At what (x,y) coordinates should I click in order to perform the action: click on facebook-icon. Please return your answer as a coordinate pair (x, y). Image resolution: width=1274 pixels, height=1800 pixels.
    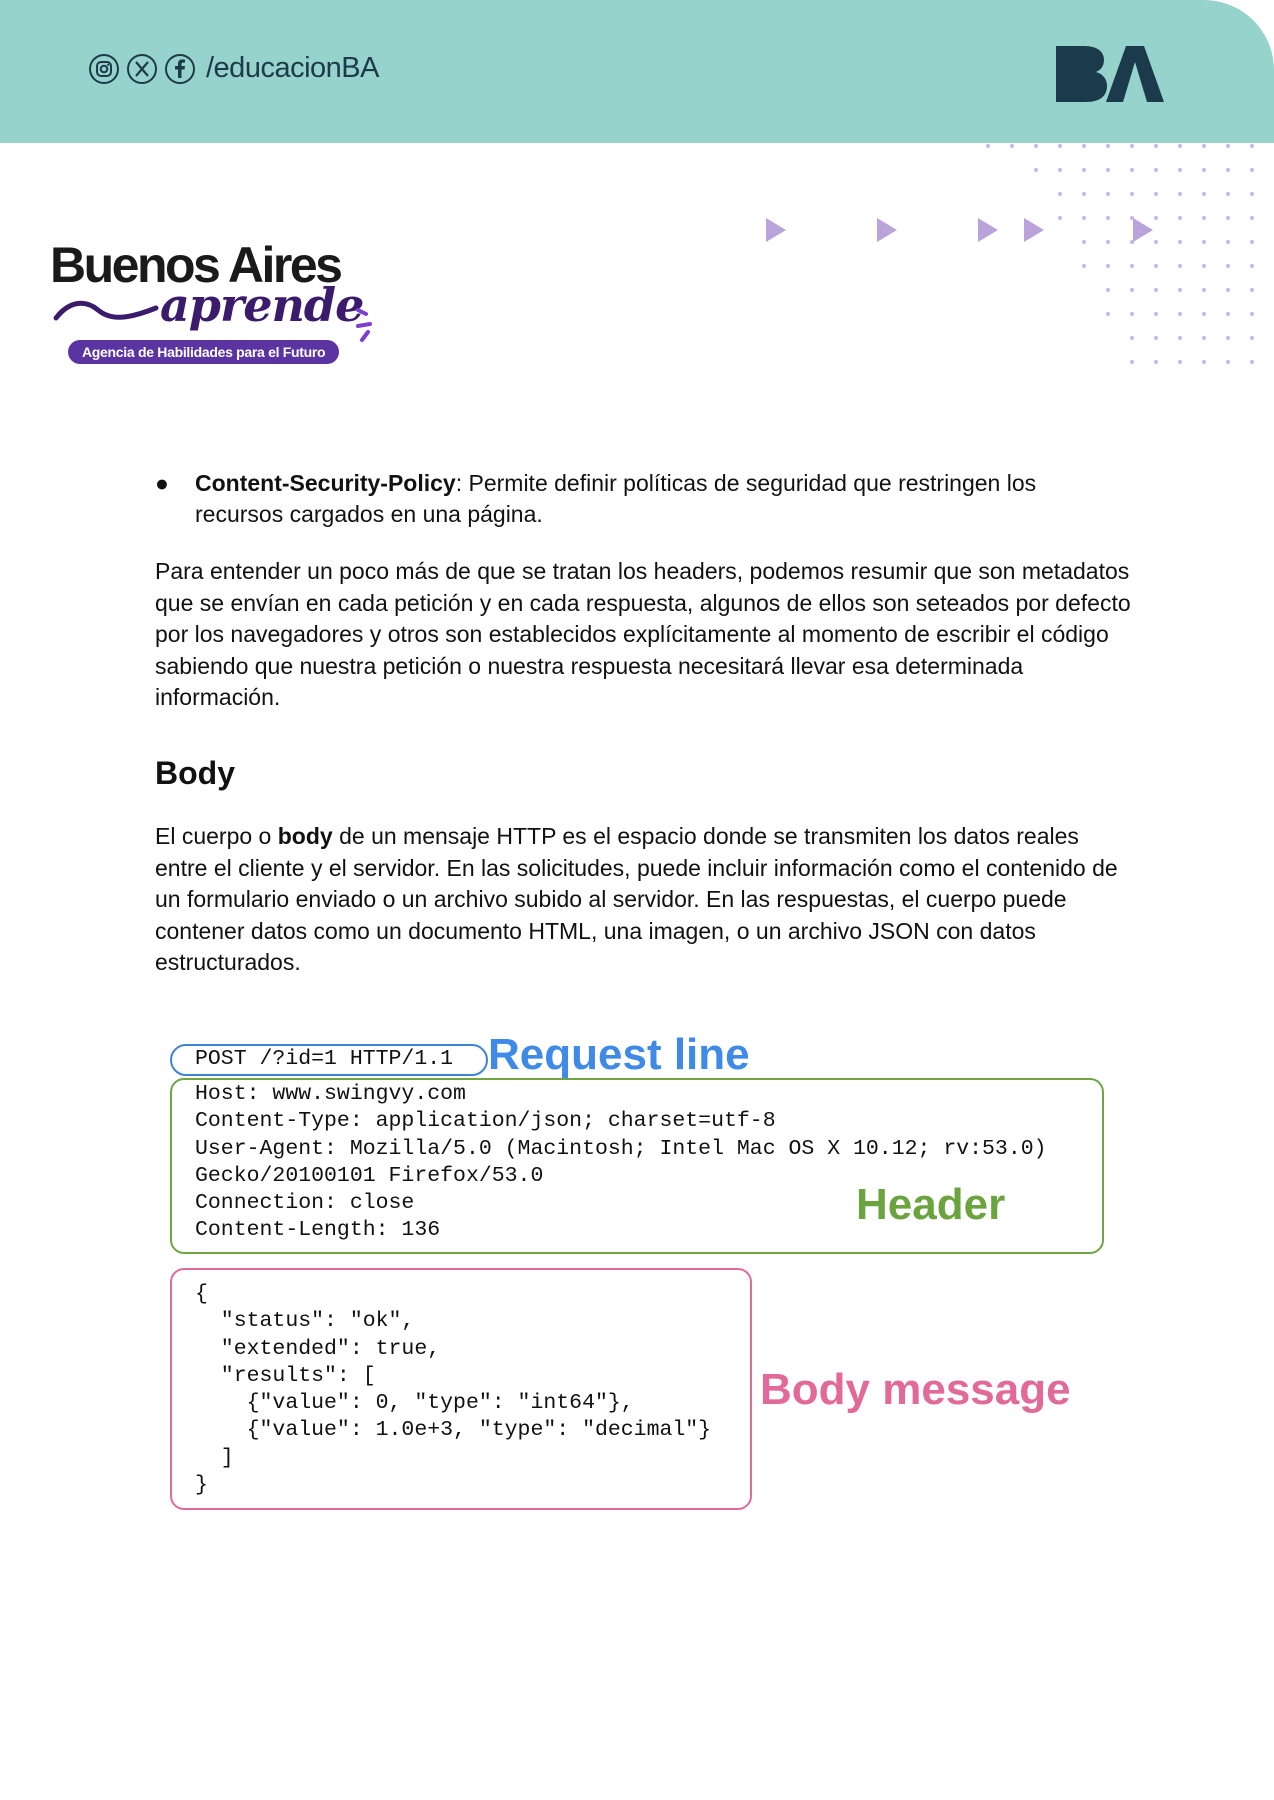
    Looking at the image, I should click on (180, 69).